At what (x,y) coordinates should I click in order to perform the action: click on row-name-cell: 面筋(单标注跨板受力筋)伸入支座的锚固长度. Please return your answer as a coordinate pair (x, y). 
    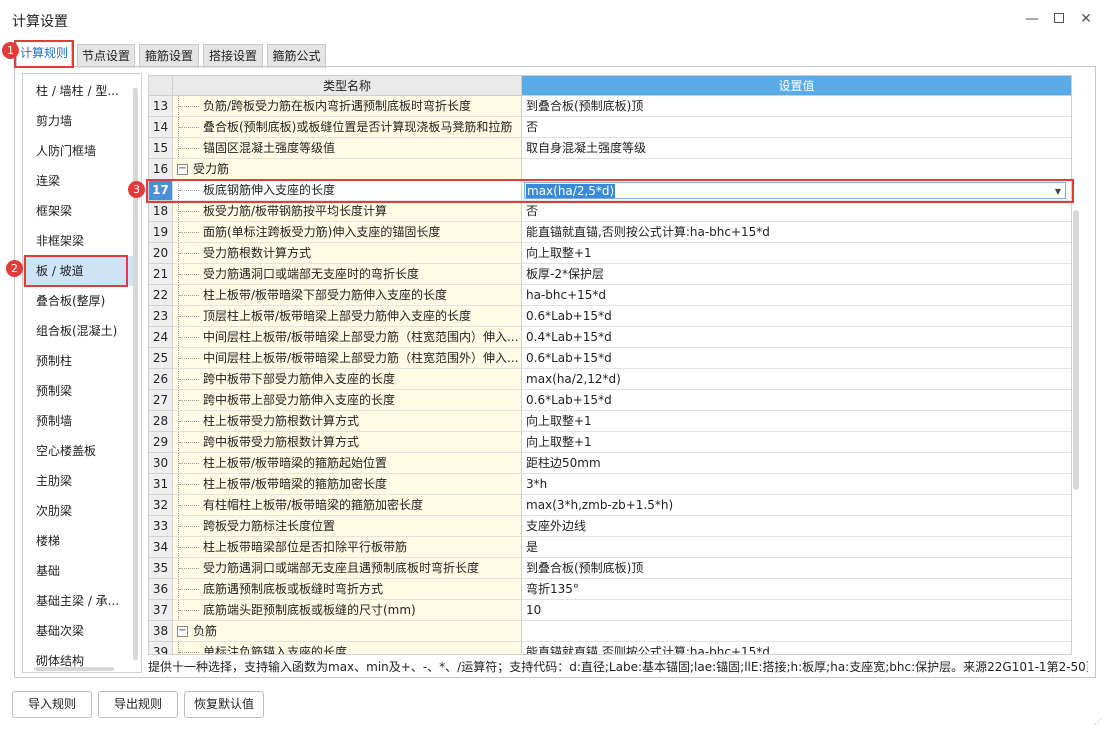
    Looking at the image, I should click on (347, 232).